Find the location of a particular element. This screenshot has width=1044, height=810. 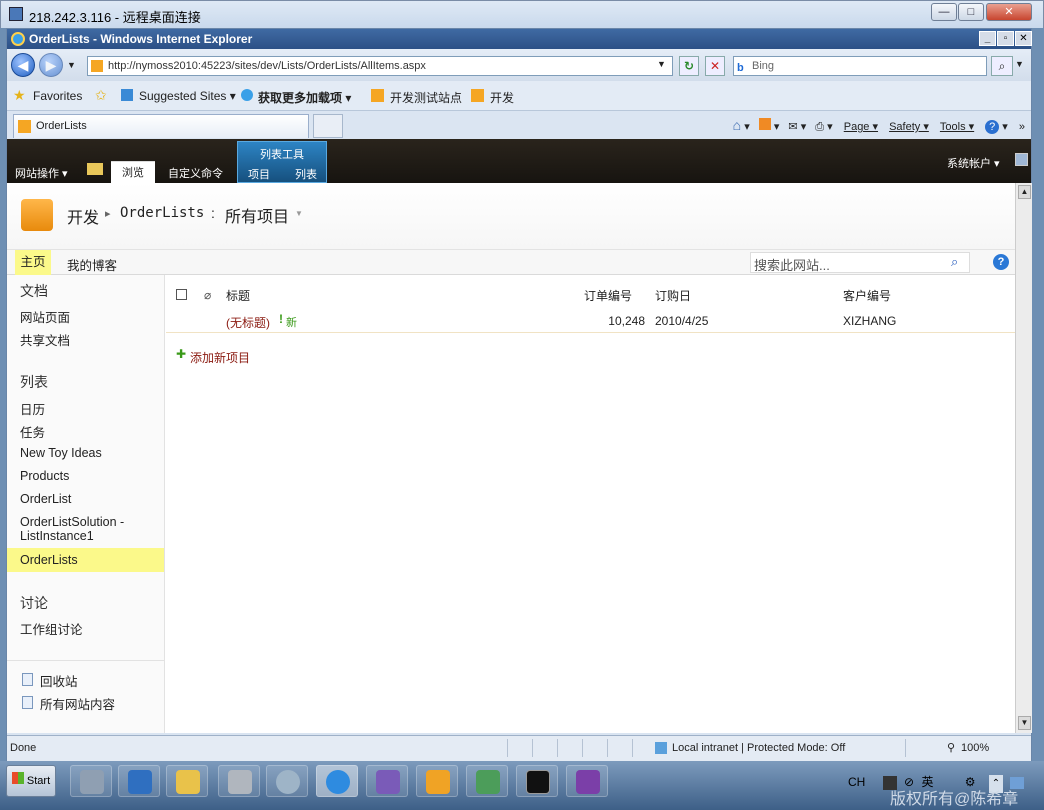

zoom-icon: ⚲ is located at coordinates (951, 747).